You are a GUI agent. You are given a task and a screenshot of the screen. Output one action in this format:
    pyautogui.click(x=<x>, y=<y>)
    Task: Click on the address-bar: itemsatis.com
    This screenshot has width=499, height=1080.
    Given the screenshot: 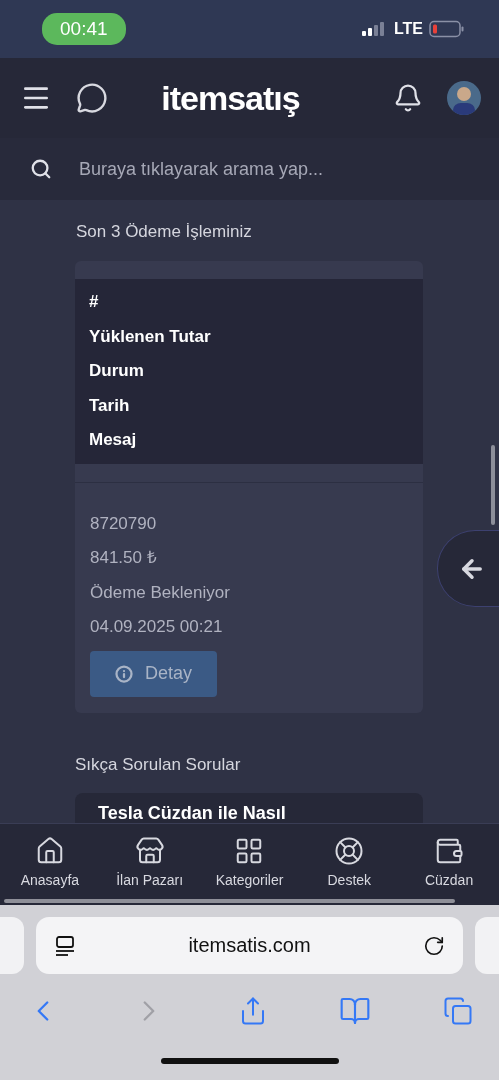 What is the action you would take?
    pyautogui.click(x=249, y=945)
    